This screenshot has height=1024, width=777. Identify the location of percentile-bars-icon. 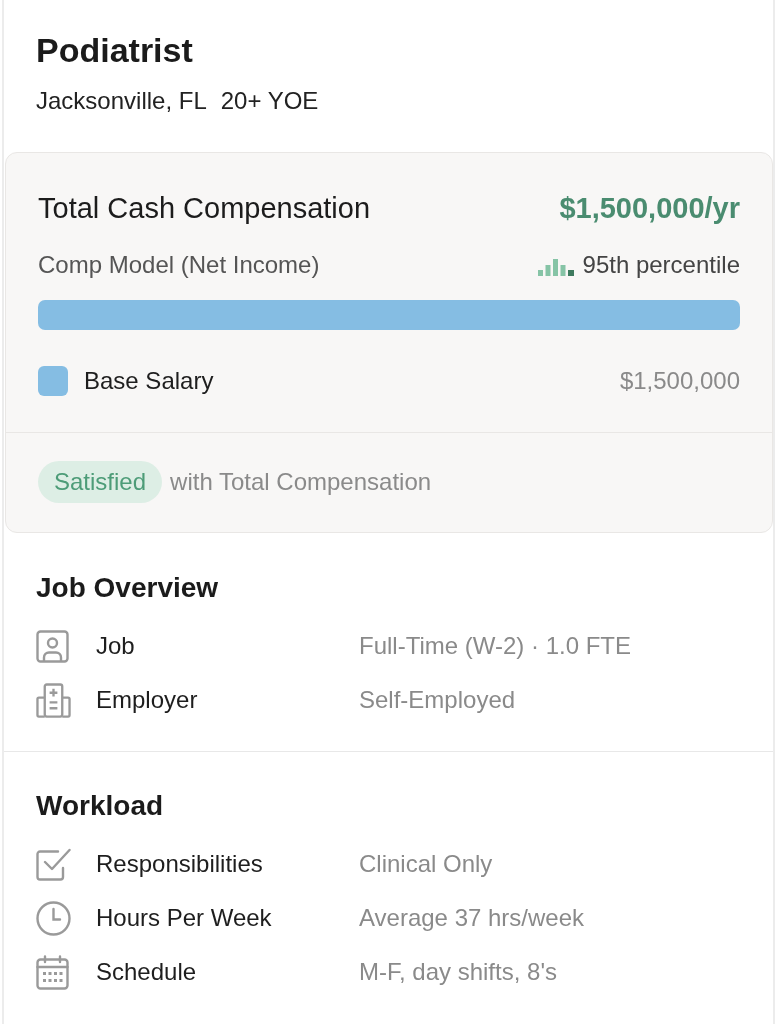
(555, 267).